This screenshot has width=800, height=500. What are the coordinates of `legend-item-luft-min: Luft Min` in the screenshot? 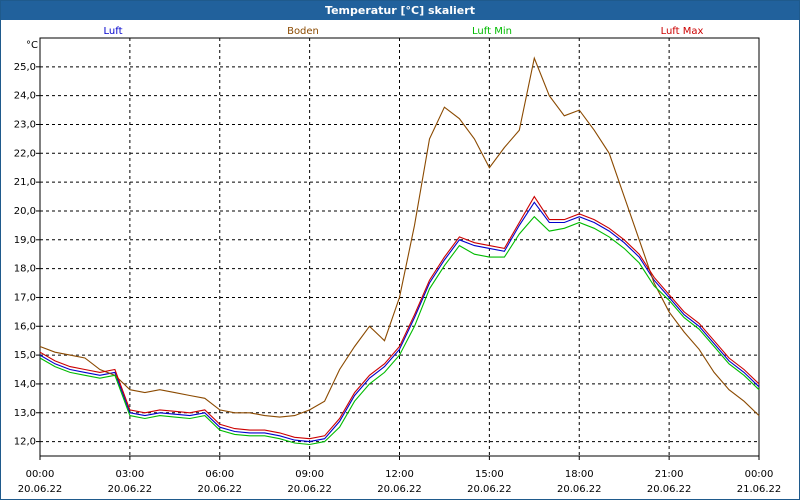 It's located at (492, 31).